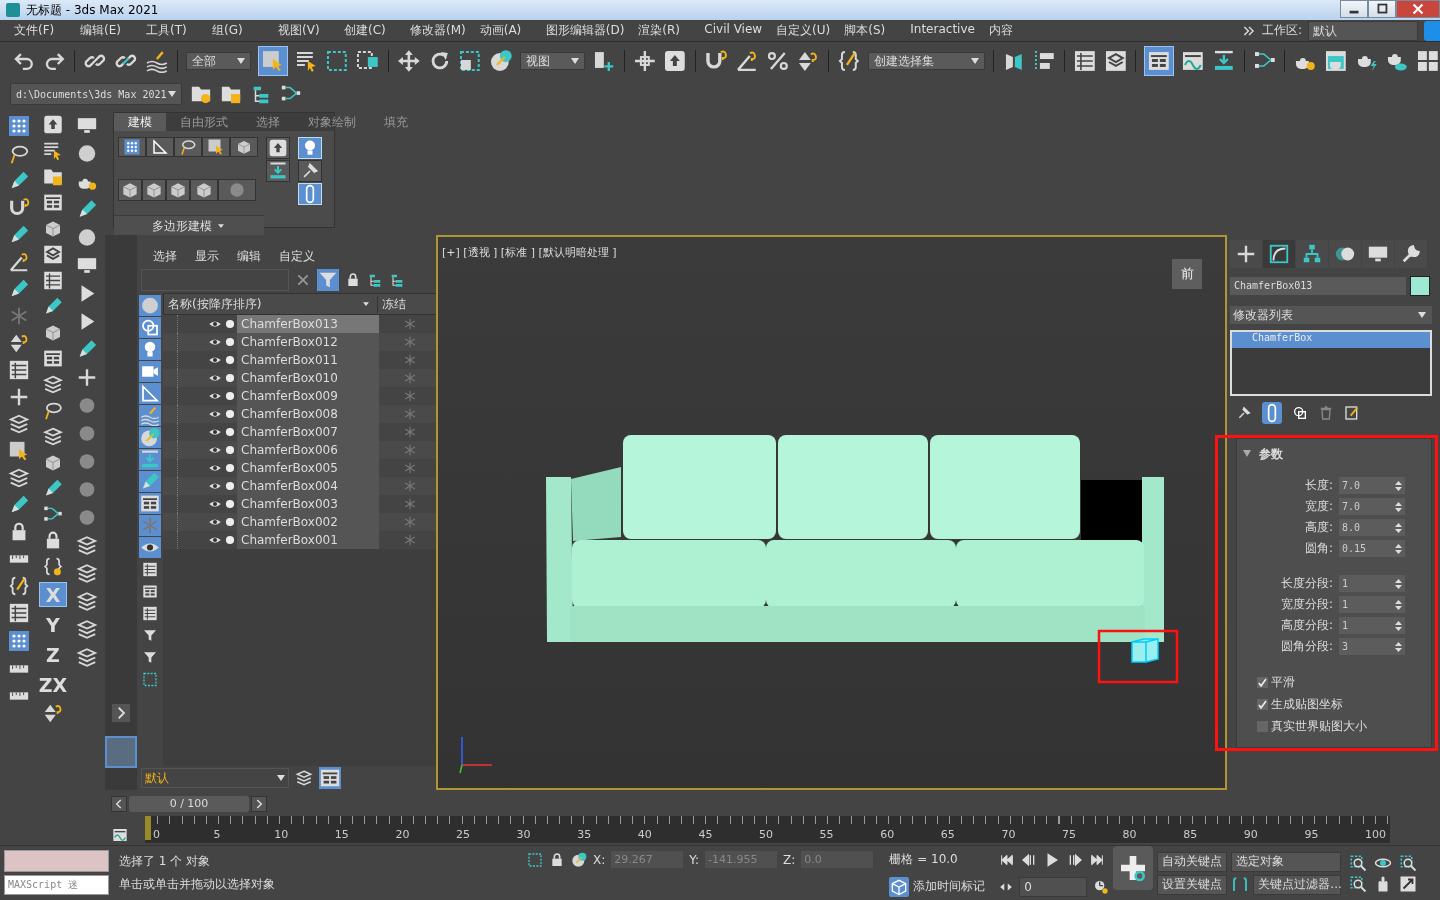 The image size is (1440, 900). Describe the element at coordinates (150, 503) in the screenshot. I see `panels-filter-icon` at that location.